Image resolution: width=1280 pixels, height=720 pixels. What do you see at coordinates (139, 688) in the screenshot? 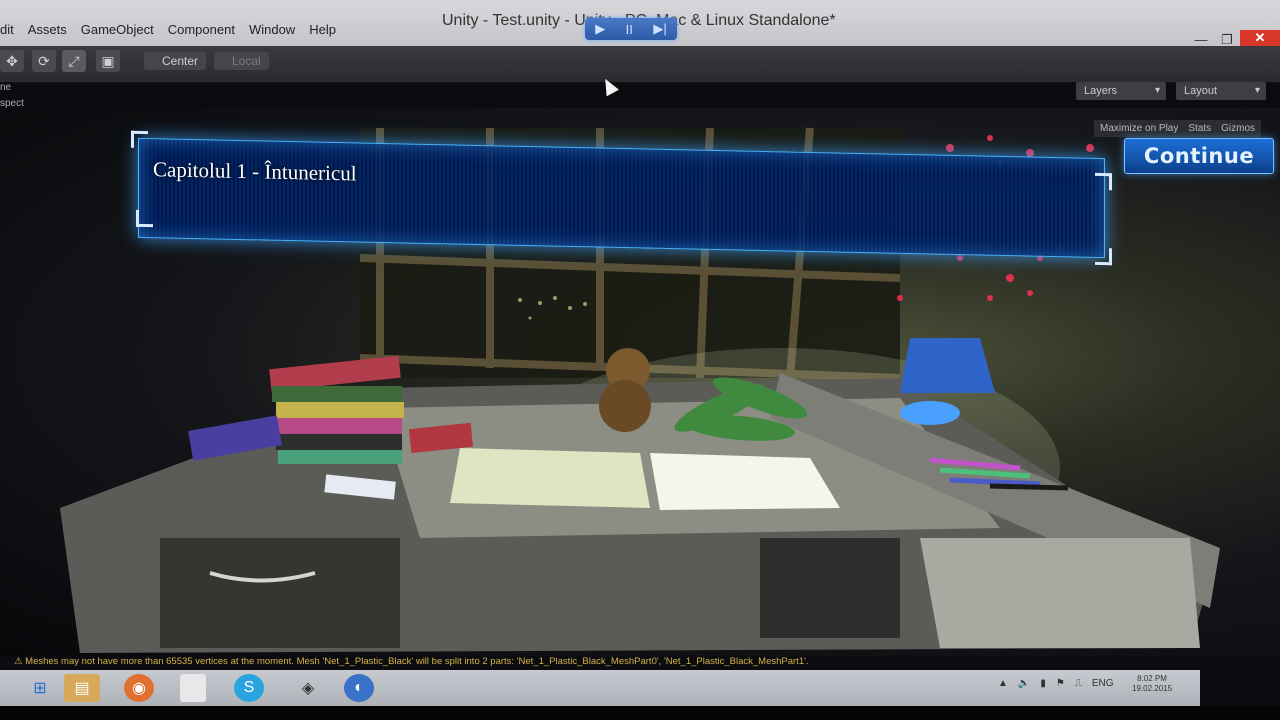
I see `firefox-icon: ◉` at bounding box center [139, 688].